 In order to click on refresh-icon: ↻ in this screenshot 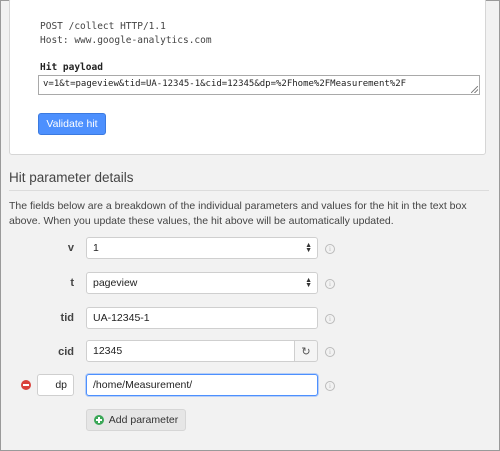, I will do `click(306, 351)`.